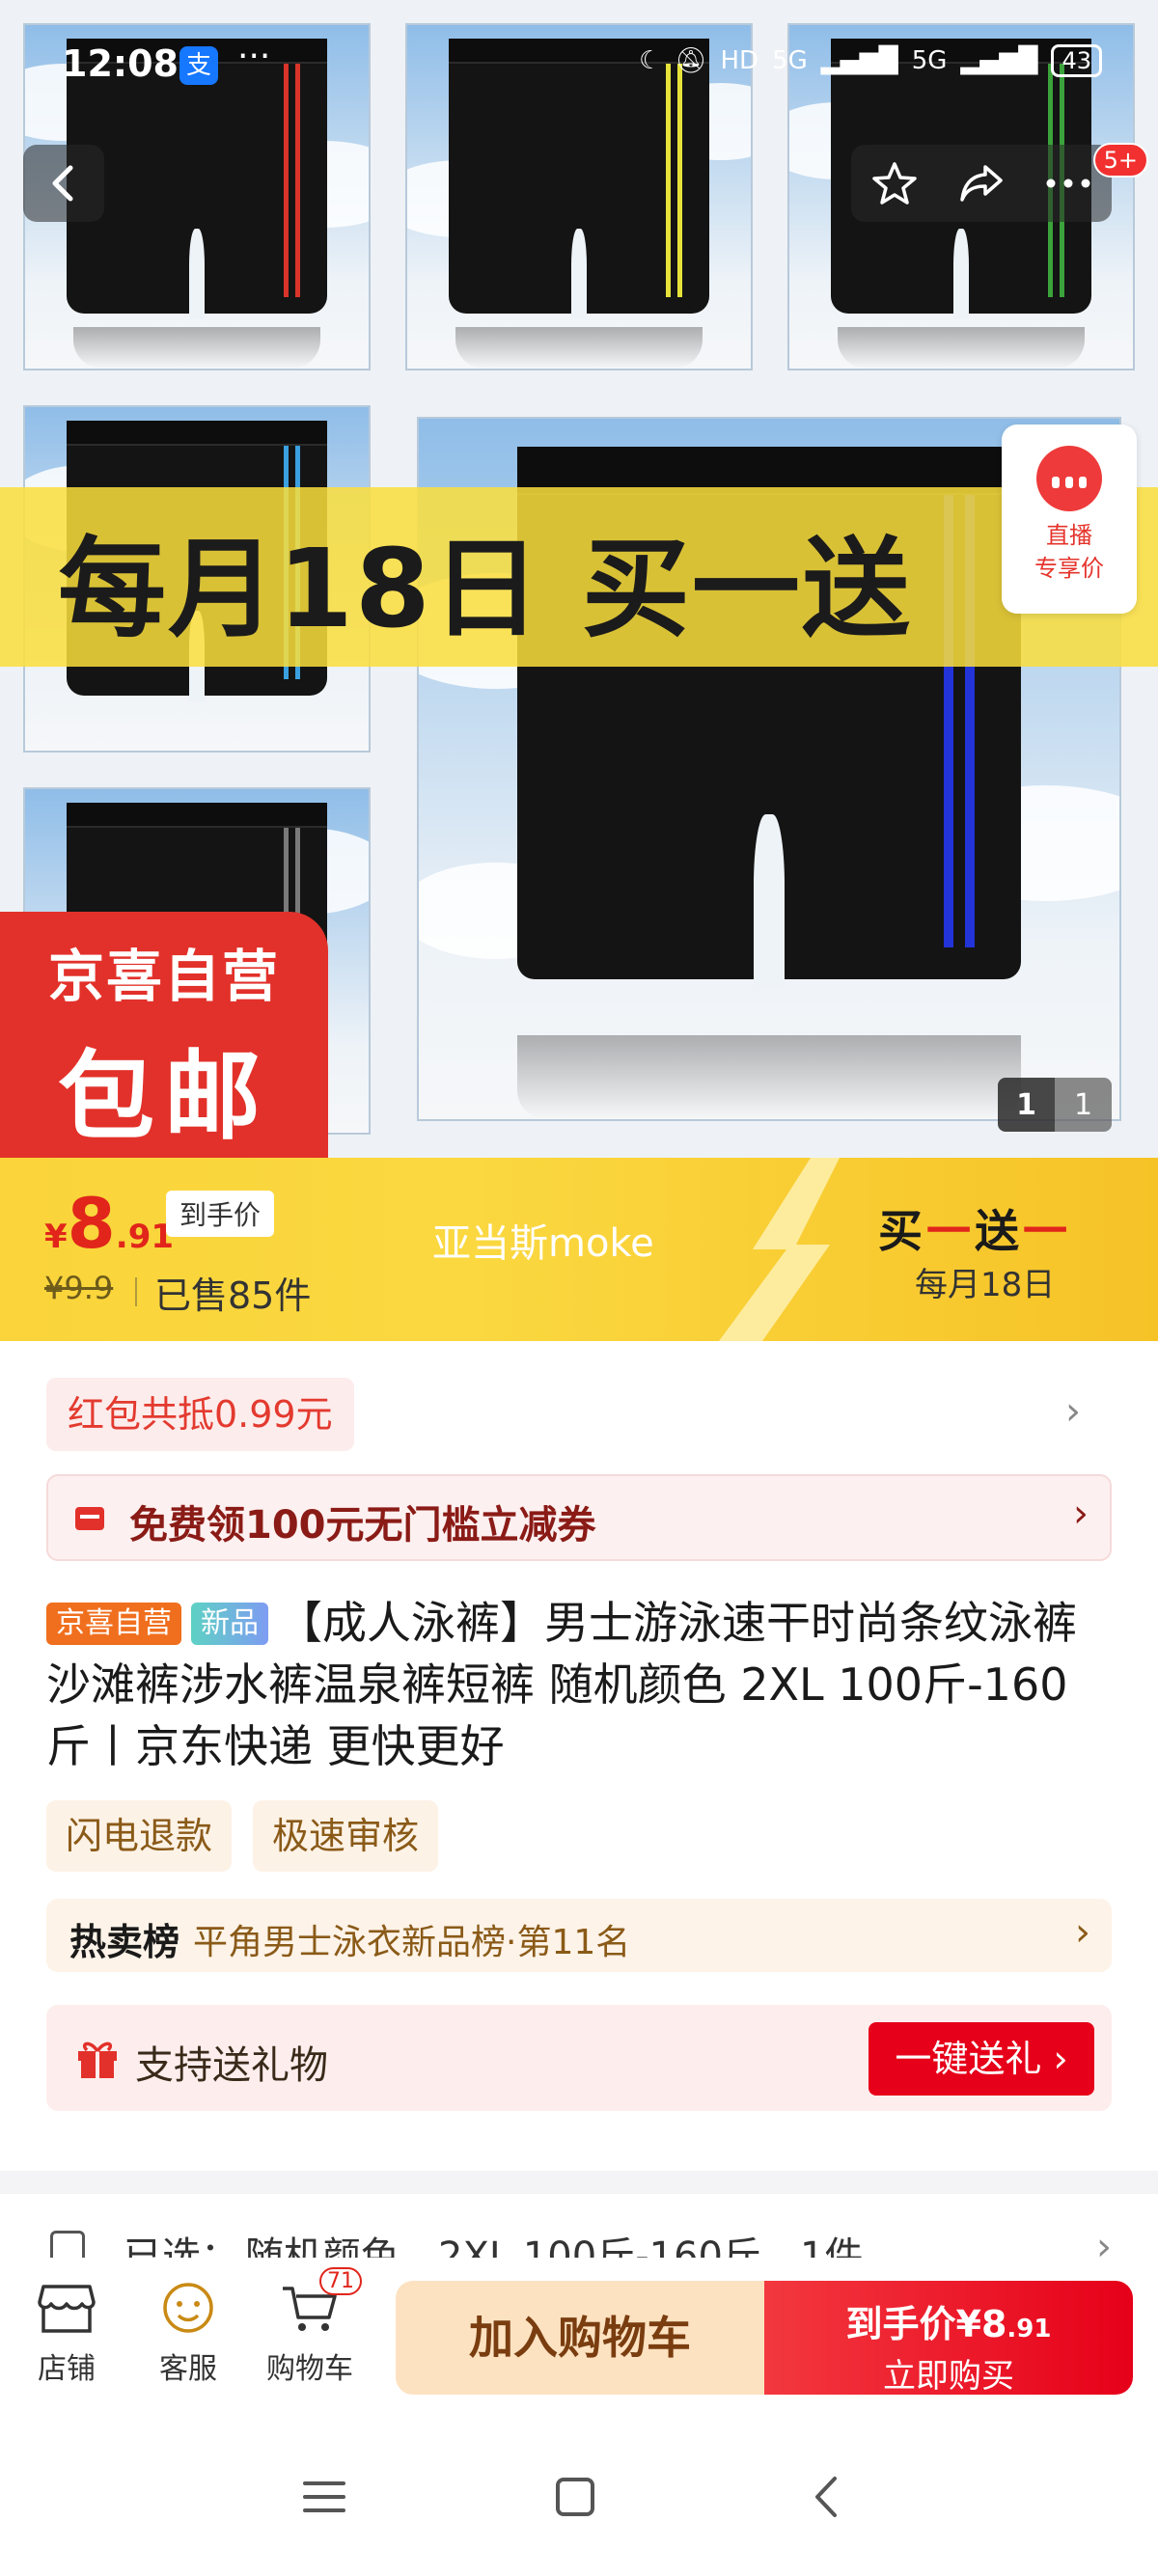  I want to click on hd-icon: HD, so click(739, 60).